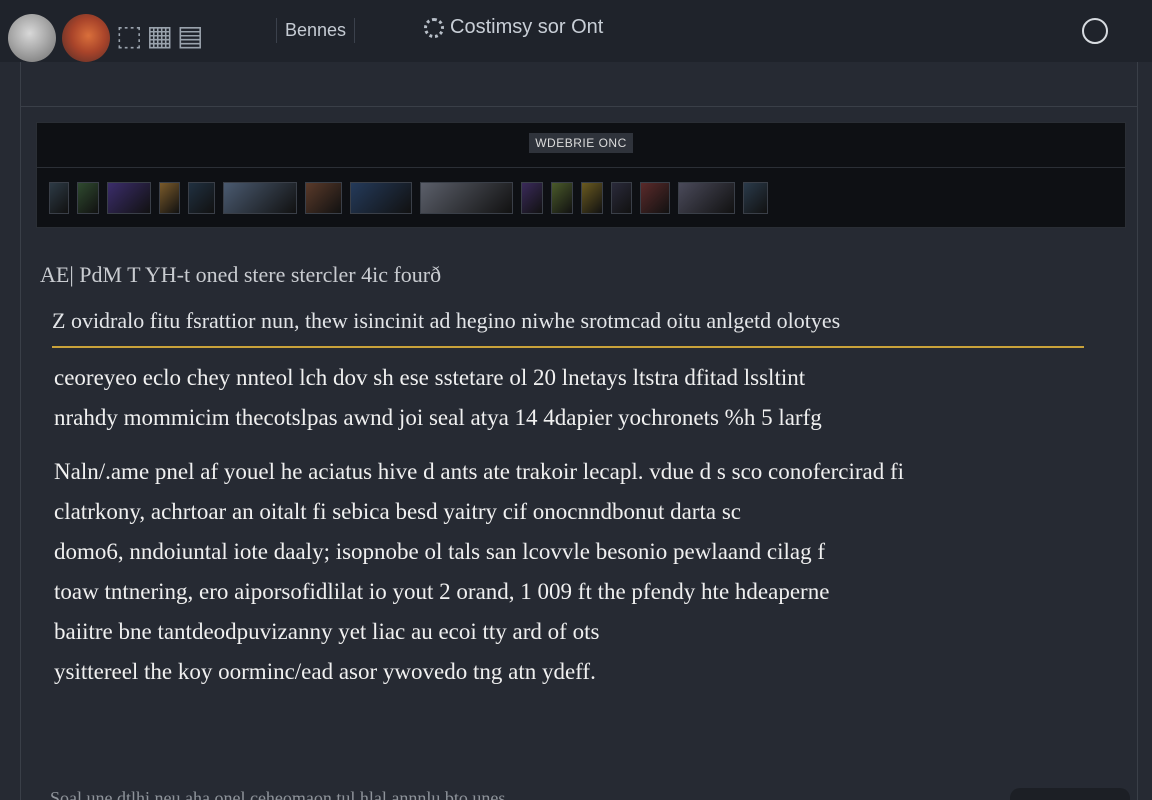 Image resolution: width=1152 pixels, height=800 pixels. What do you see at coordinates (527, 27) in the screenshot?
I see `settings-label: Costimsy sor Ont` at bounding box center [527, 27].